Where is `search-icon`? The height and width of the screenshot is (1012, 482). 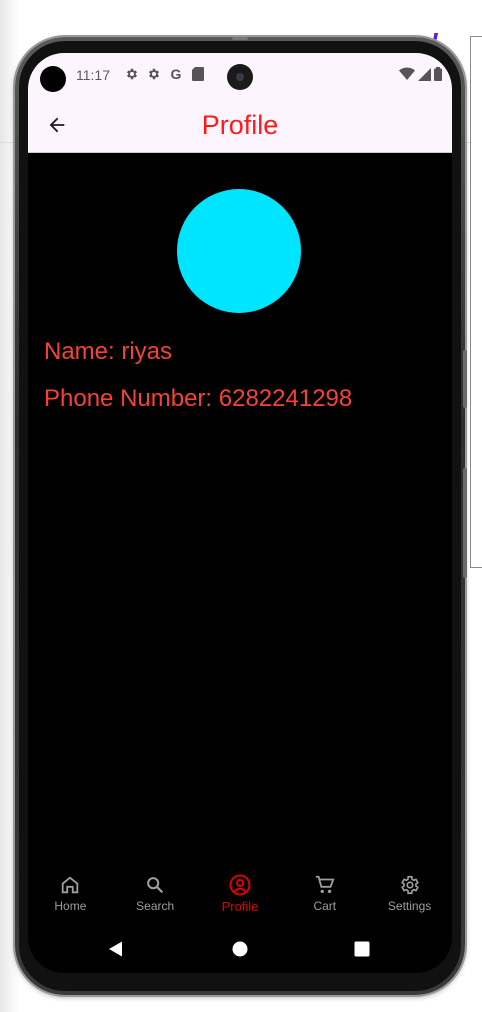
search-icon is located at coordinates (155, 885).